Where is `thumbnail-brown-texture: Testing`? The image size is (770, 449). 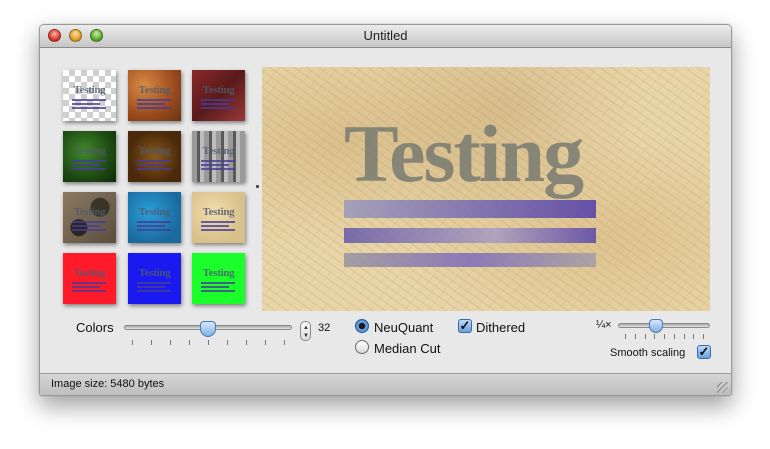
thumbnail-brown-texture: Testing is located at coordinates (154, 156).